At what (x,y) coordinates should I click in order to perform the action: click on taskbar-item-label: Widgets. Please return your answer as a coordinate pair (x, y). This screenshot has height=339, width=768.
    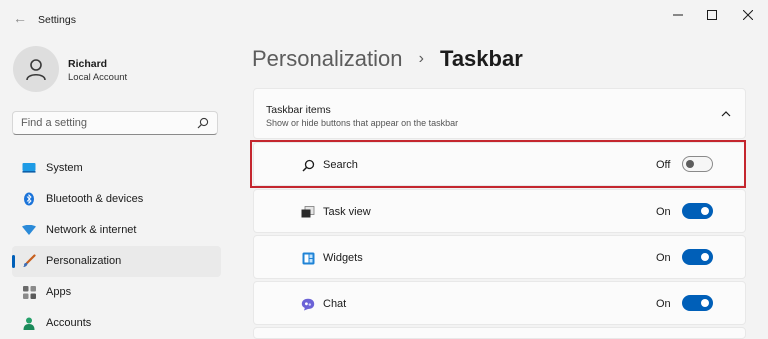
    Looking at the image, I should click on (343, 258).